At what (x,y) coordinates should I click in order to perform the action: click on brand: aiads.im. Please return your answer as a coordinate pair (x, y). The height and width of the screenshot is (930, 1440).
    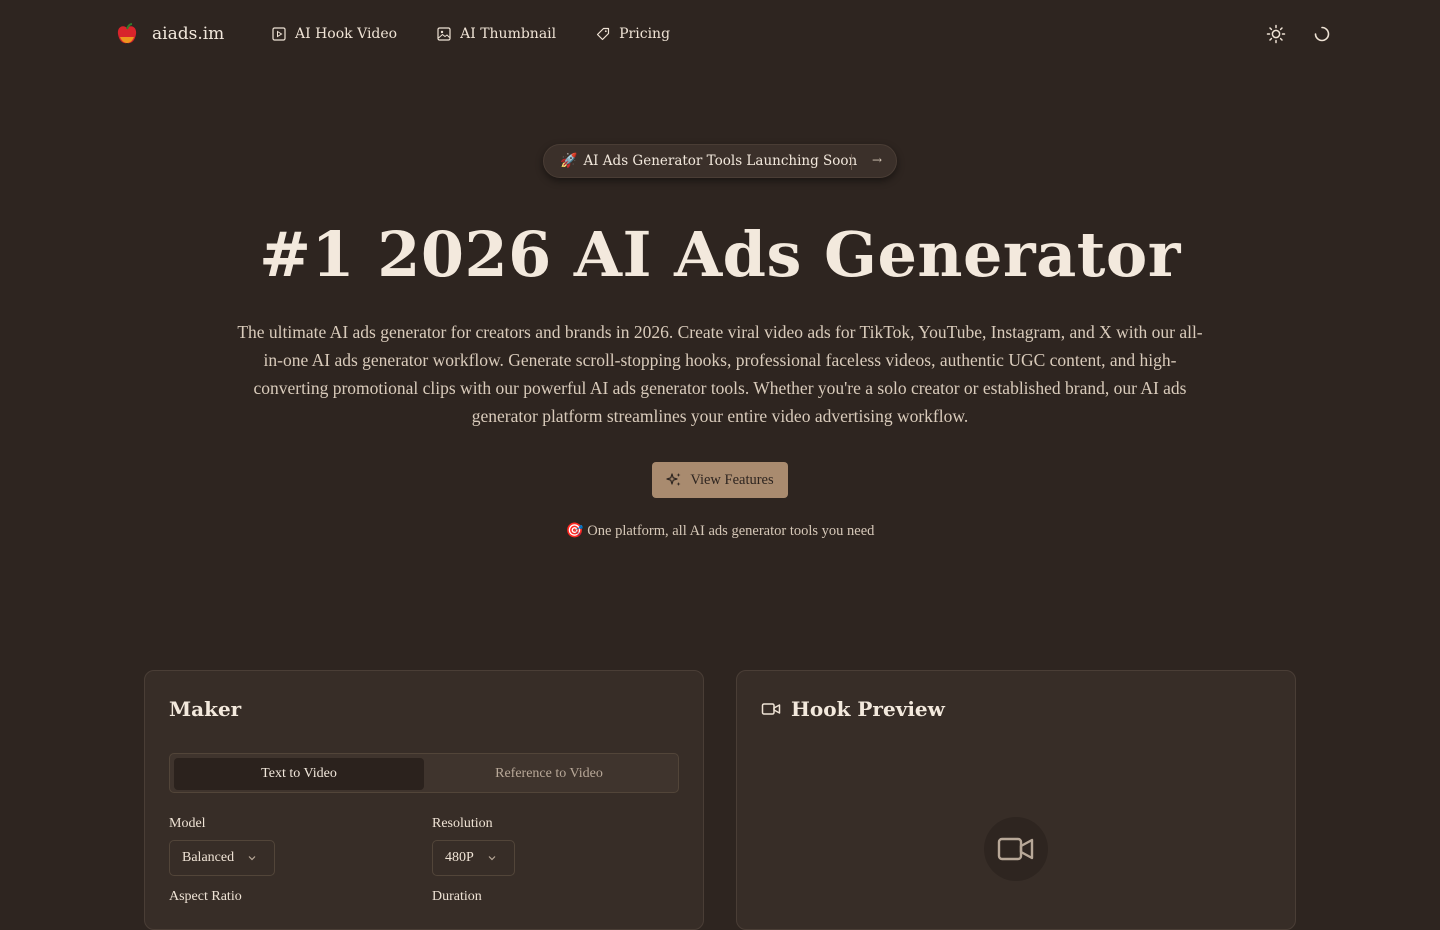
    Looking at the image, I should click on (170, 34).